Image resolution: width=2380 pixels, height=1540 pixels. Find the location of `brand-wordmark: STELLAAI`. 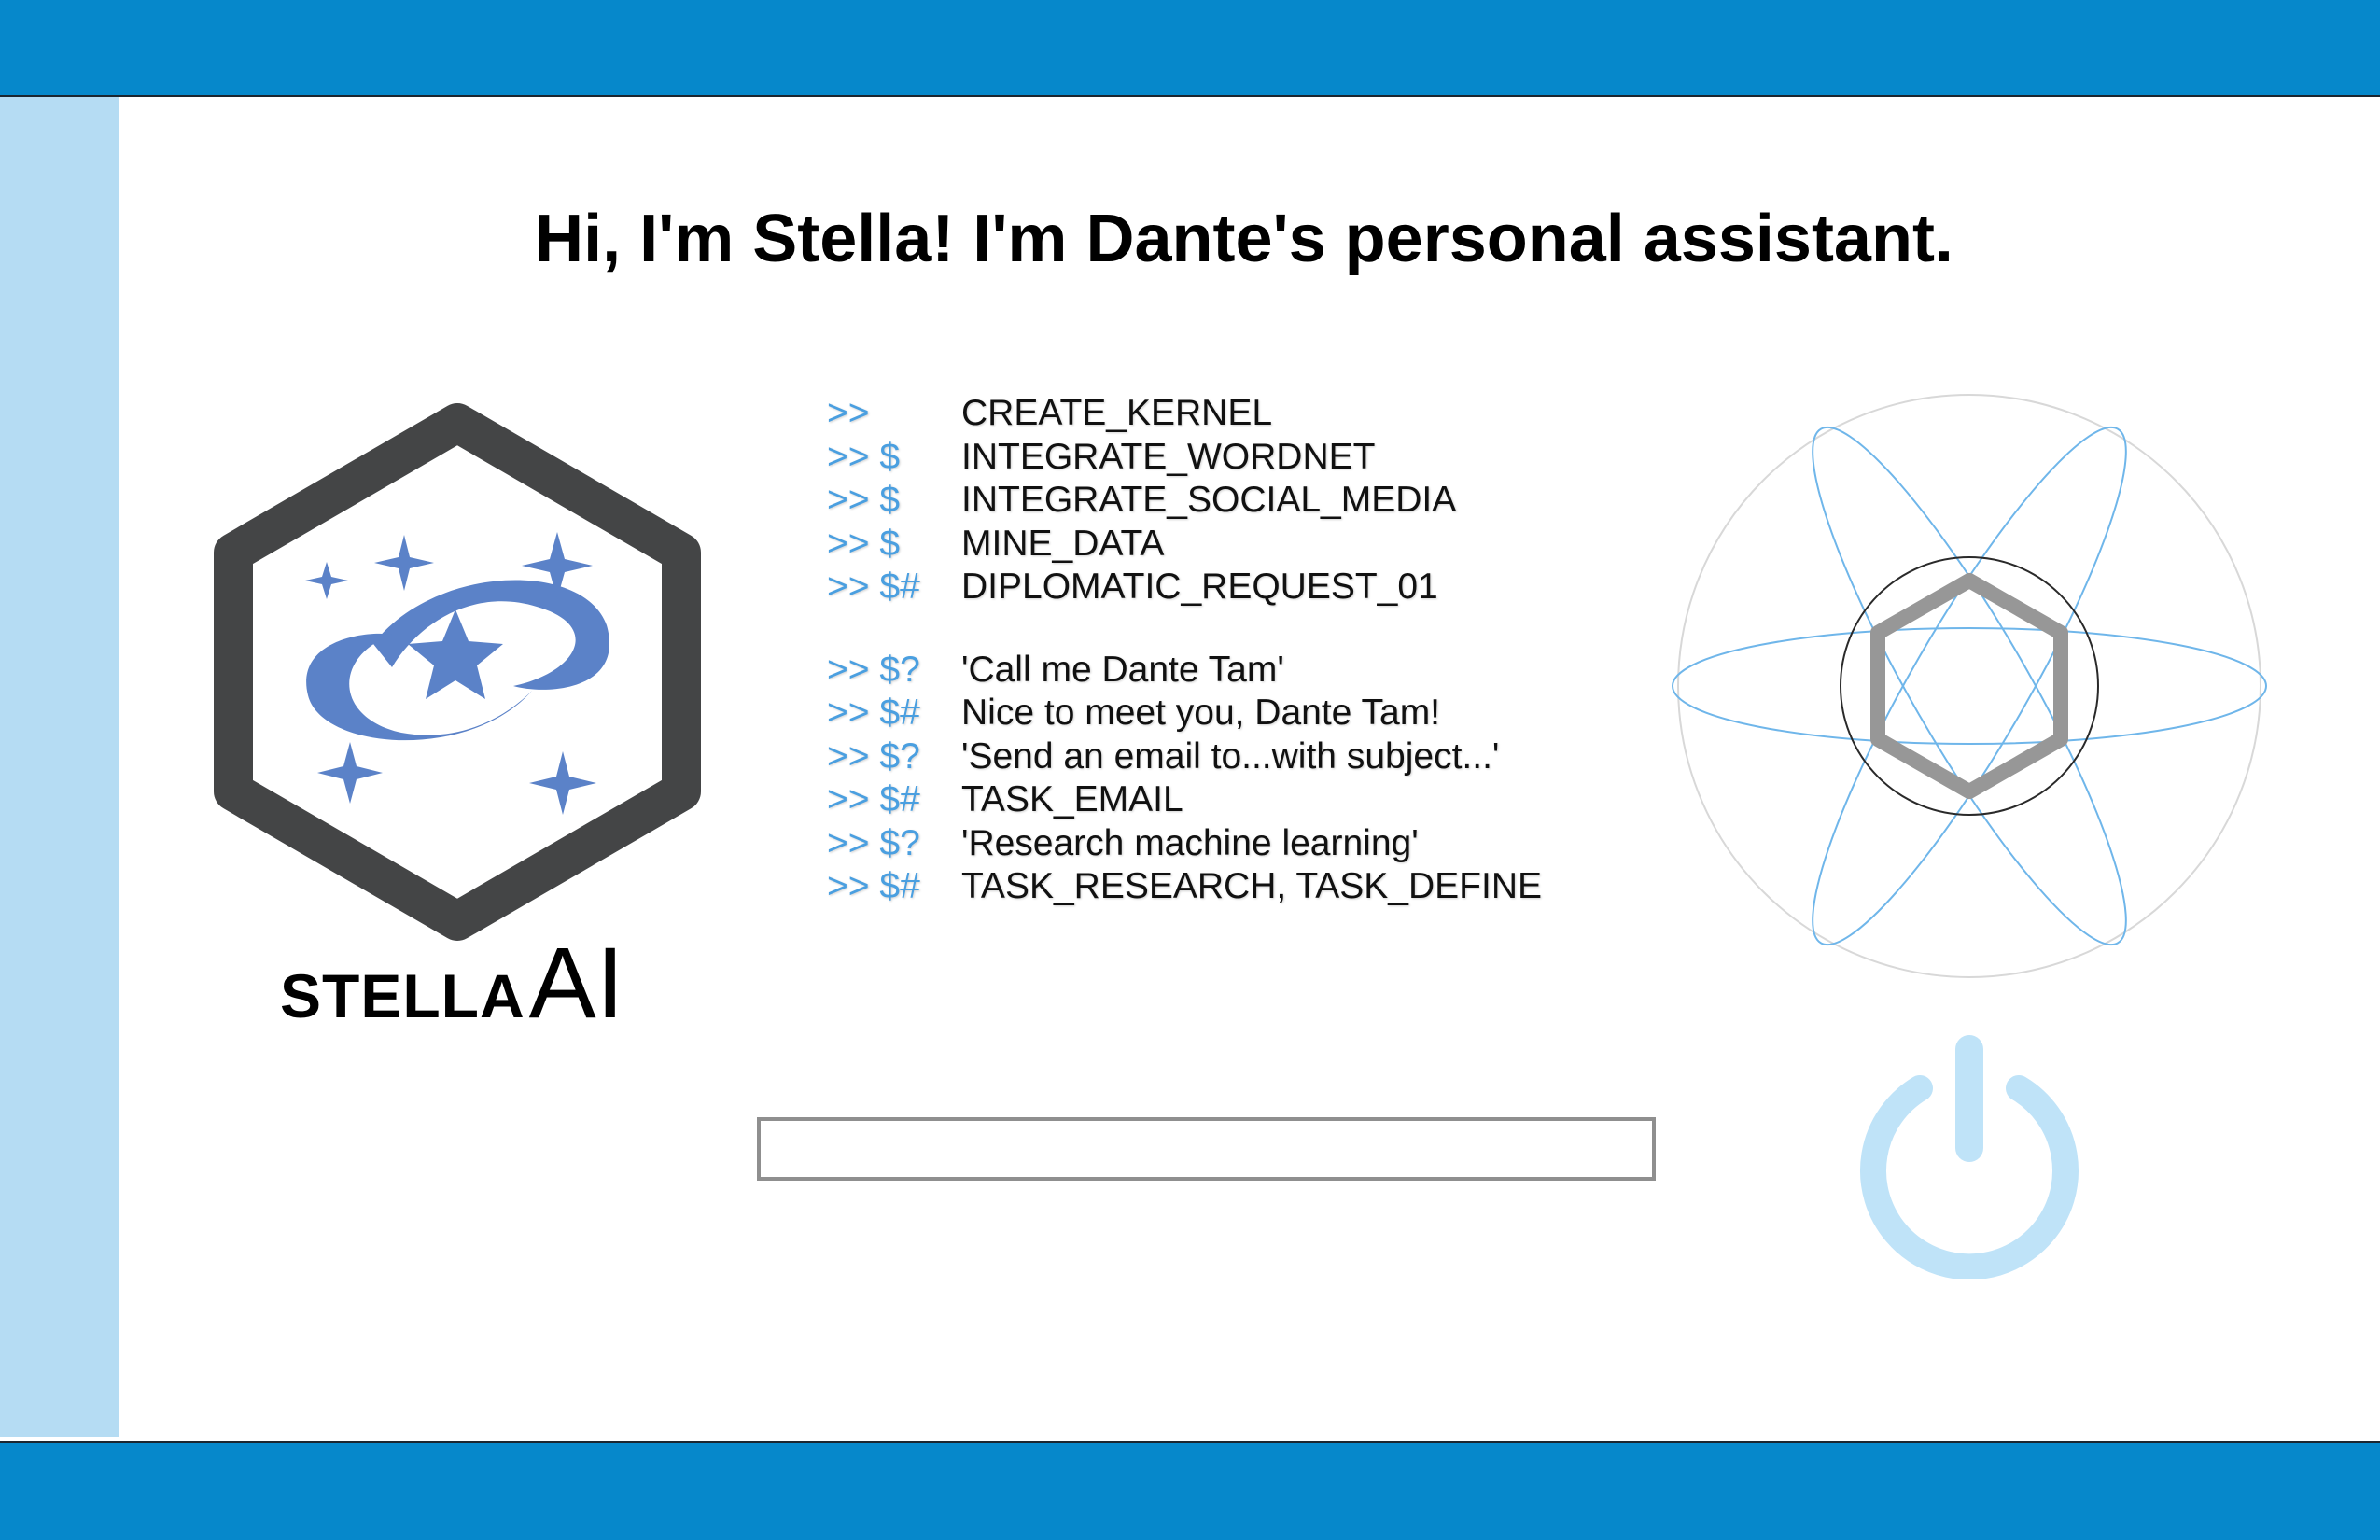

brand-wordmark: STELLAAI is located at coordinates (452, 981).